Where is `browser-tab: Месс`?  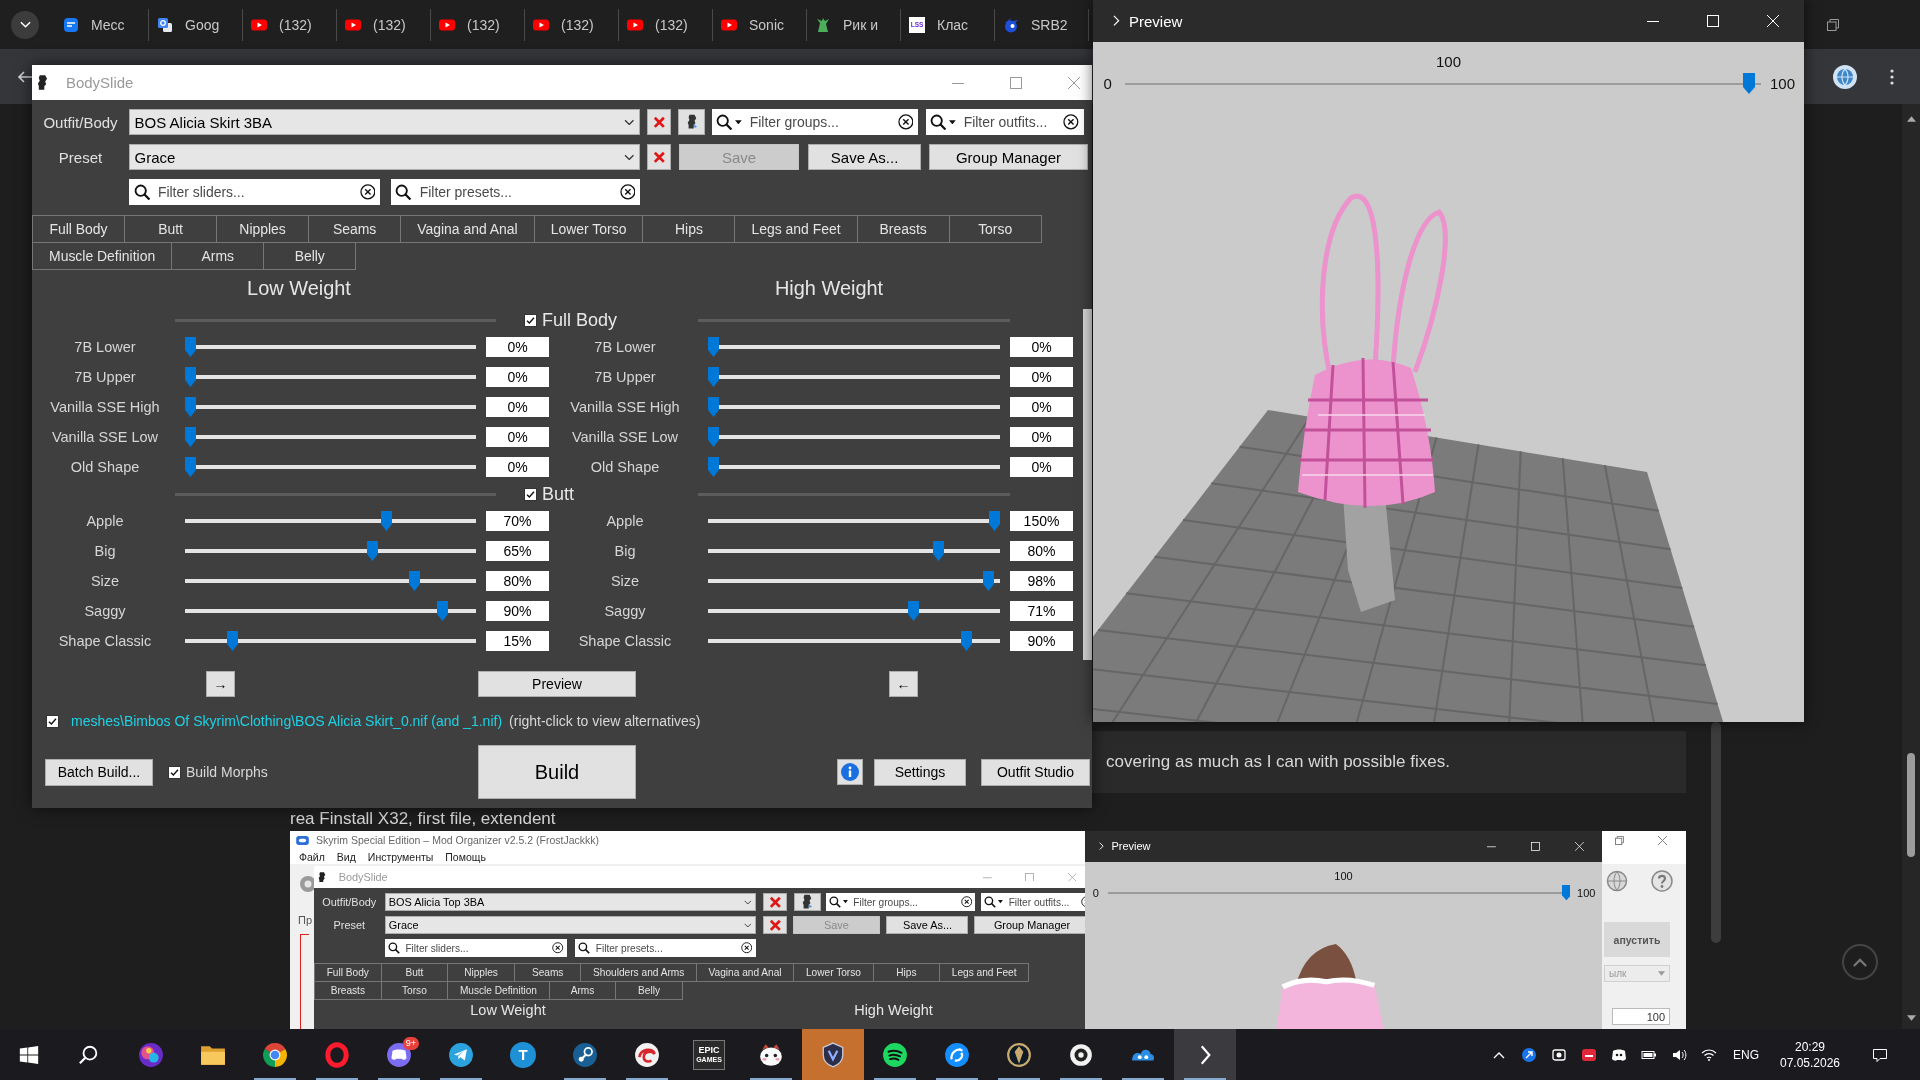 browser-tab: Месс is located at coordinates (102, 24).